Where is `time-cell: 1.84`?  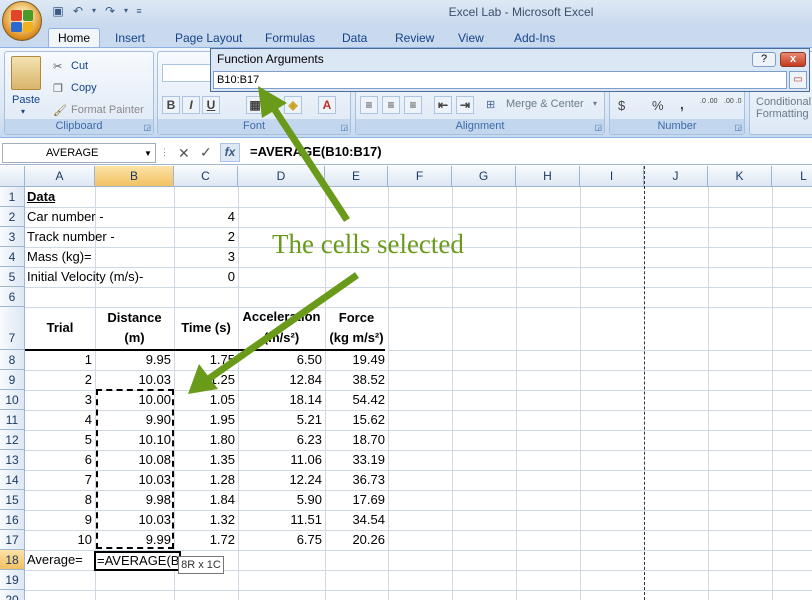
time-cell: 1.84 is located at coordinates (204, 500).